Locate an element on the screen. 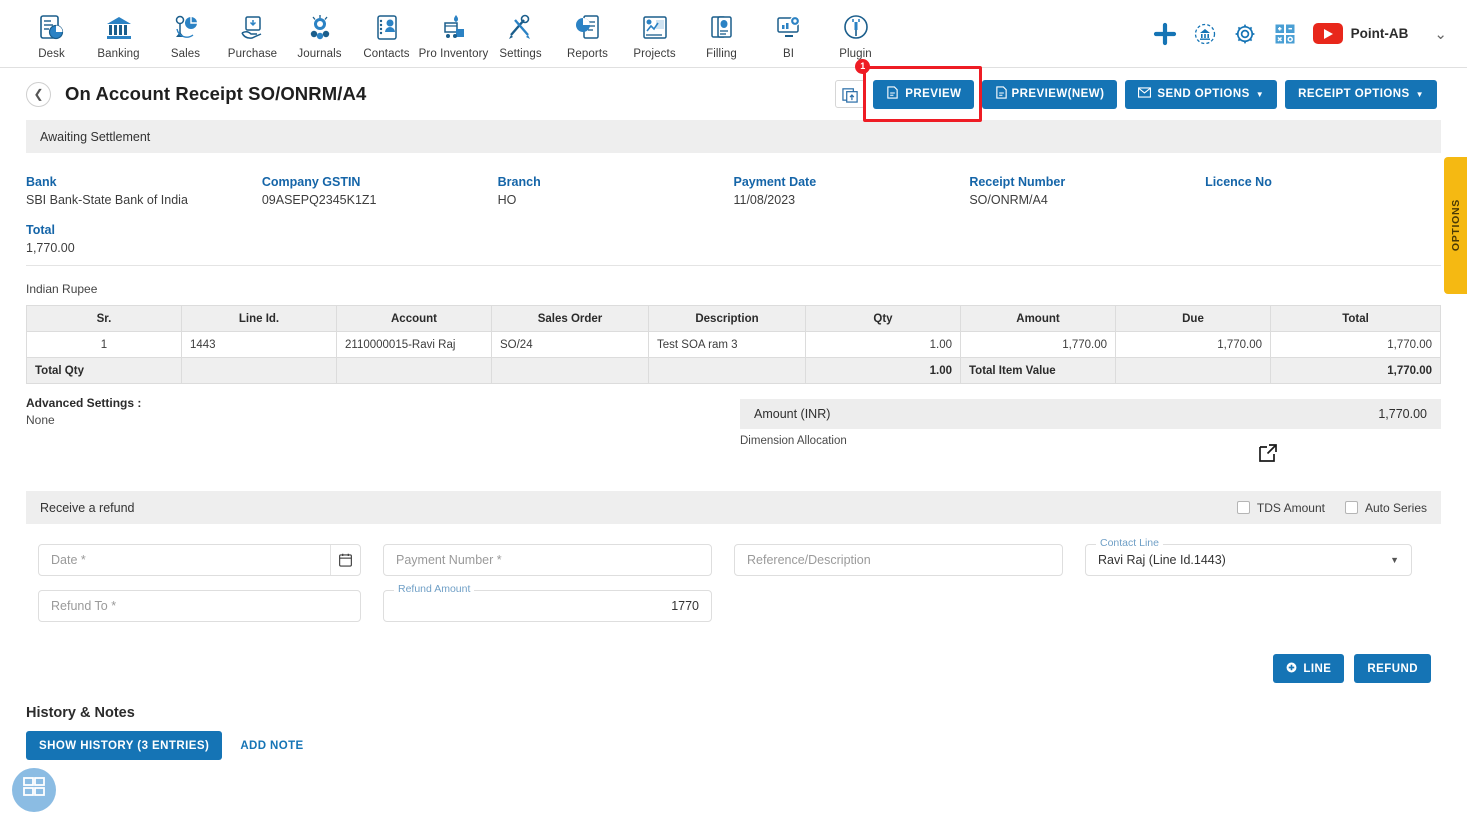 The height and width of the screenshot is (825, 1467). field-label: Receipt Number is located at coordinates (1017, 182).